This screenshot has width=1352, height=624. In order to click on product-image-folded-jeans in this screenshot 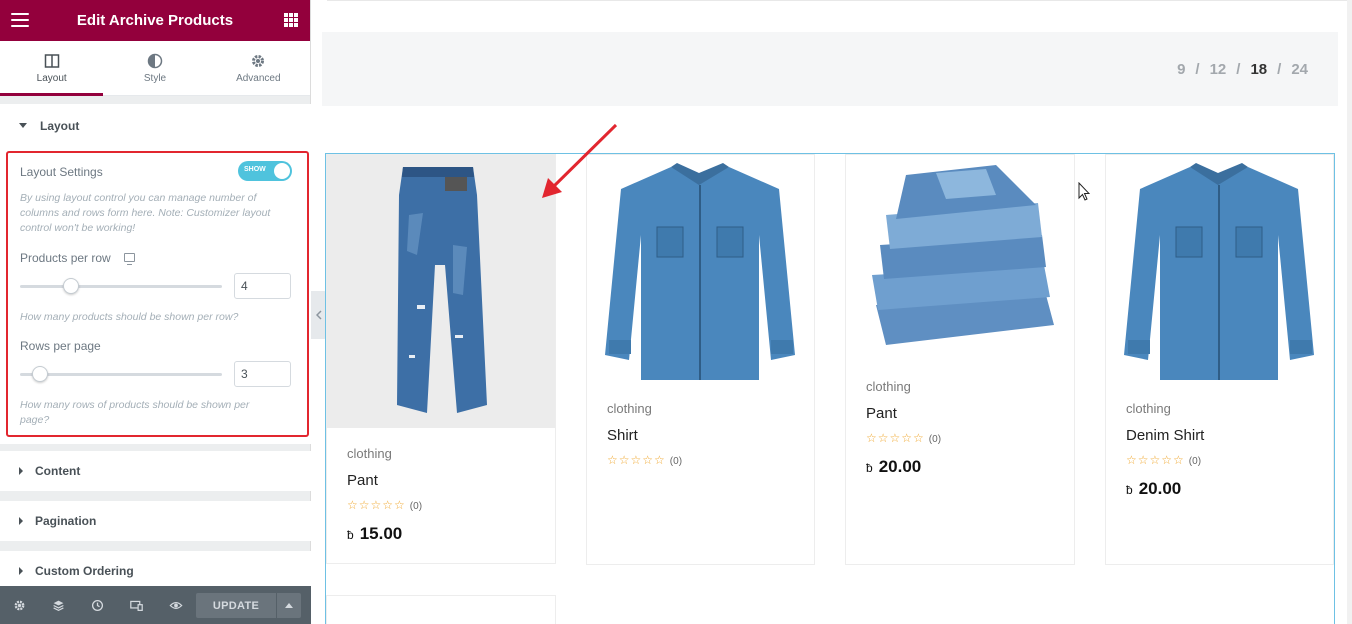, I will do `click(960, 260)`.